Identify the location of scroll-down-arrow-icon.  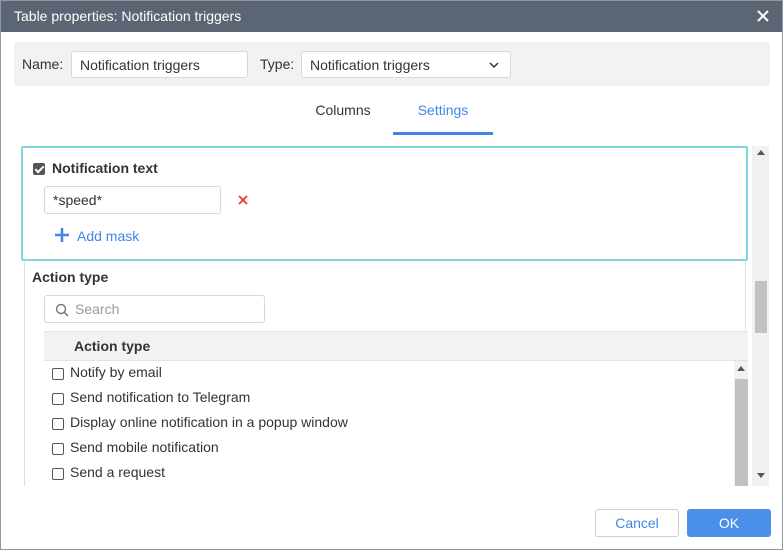
(761, 475).